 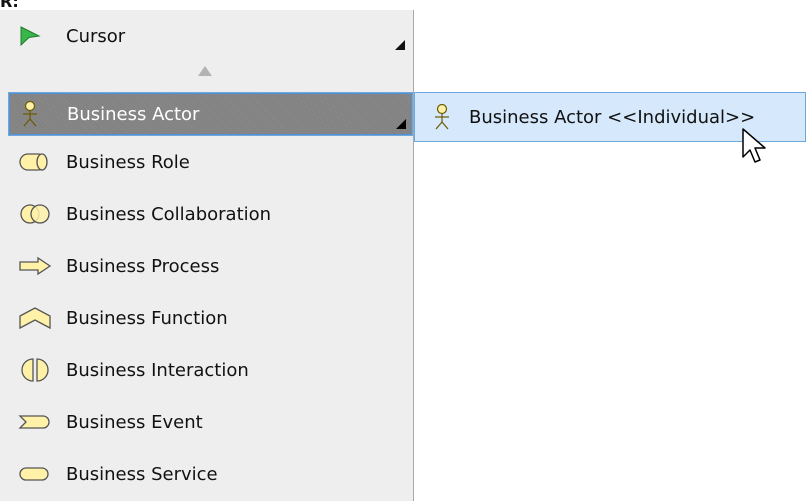 What do you see at coordinates (612, 117) in the screenshot?
I see `submenu-item-label: Business Actor <<Individual>>` at bounding box center [612, 117].